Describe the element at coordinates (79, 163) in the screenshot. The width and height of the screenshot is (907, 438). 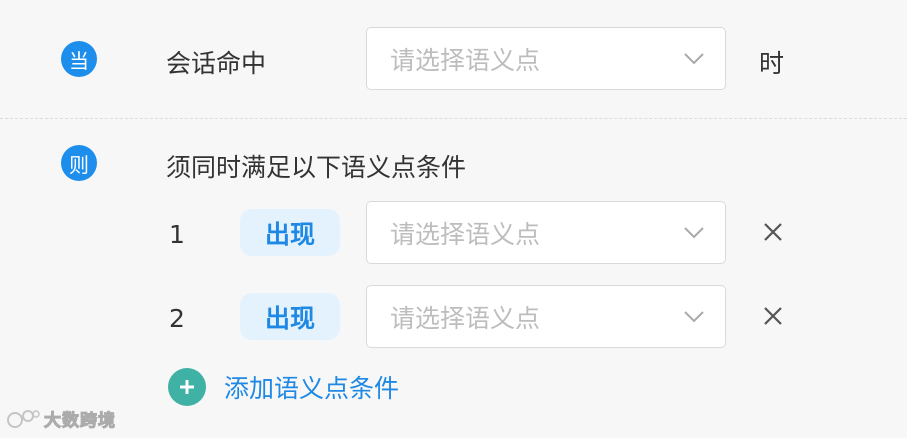
I see `then-badge: 则` at that location.